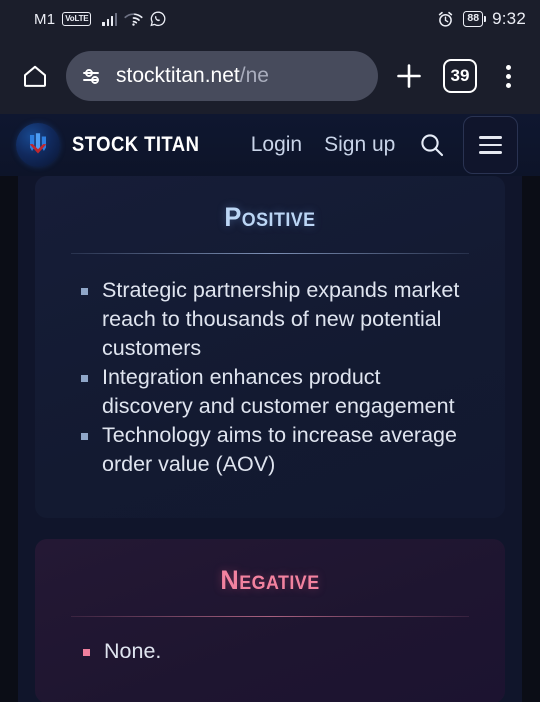 The width and height of the screenshot is (540, 702). What do you see at coordinates (254, 75) in the screenshot?
I see `url-path: /ne` at bounding box center [254, 75].